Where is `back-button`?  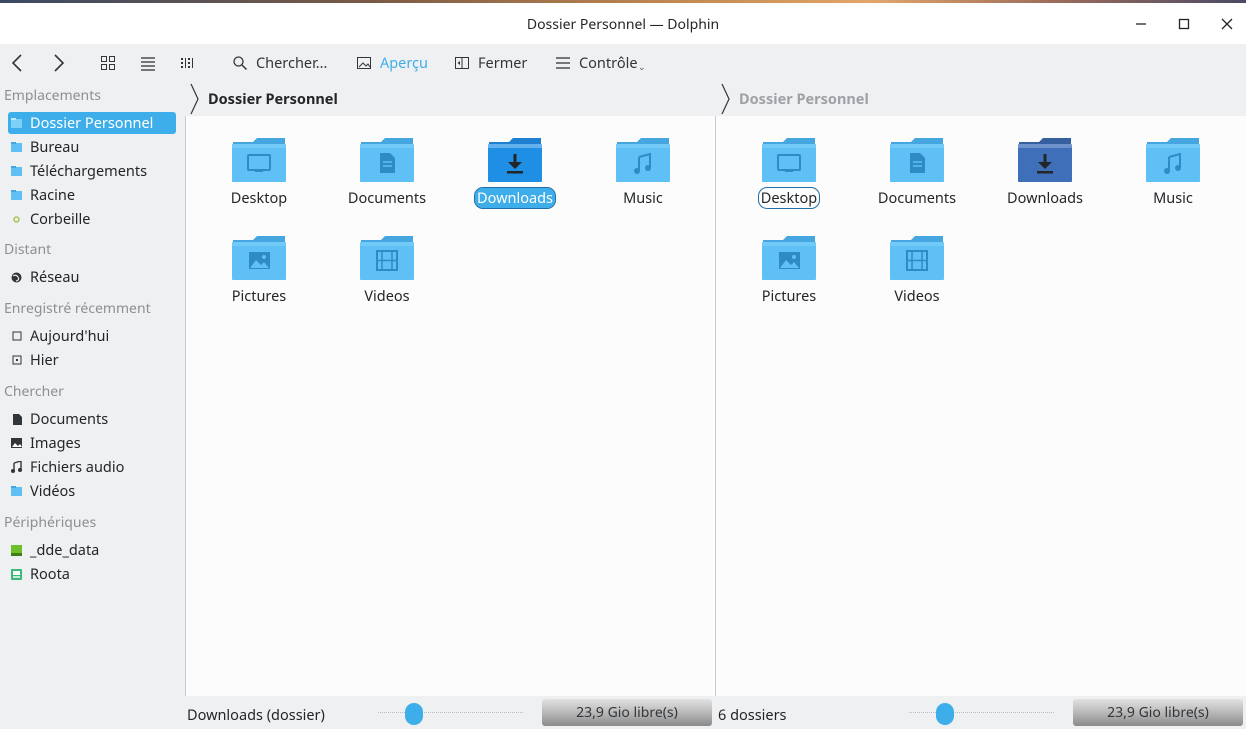 back-button is located at coordinates (17, 63).